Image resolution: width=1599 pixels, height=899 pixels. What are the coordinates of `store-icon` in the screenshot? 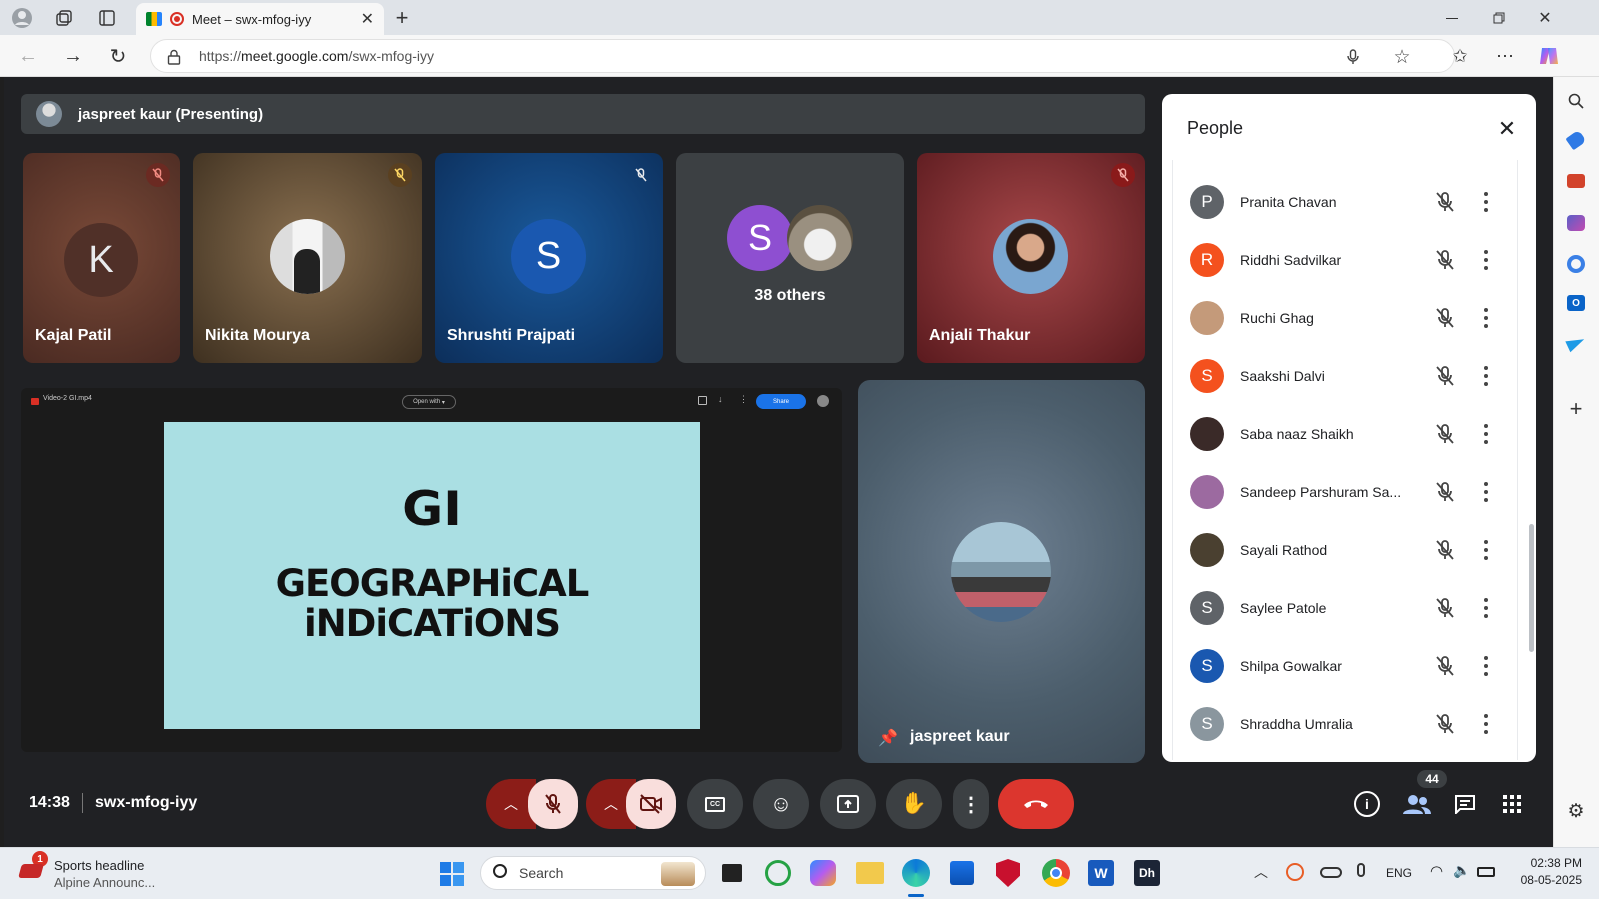 It's located at (962, 873).